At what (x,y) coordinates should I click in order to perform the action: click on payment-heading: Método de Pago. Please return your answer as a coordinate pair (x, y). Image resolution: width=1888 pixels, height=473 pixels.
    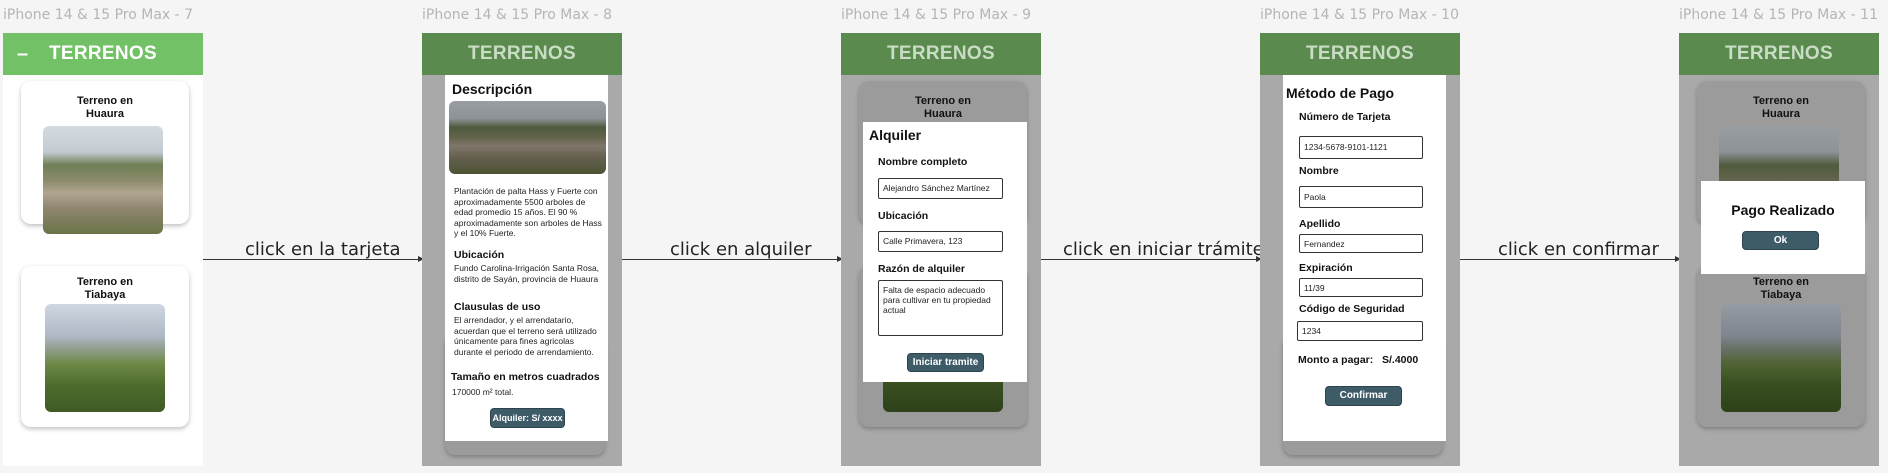
    Looking at the image, I should click on (1340, 93).